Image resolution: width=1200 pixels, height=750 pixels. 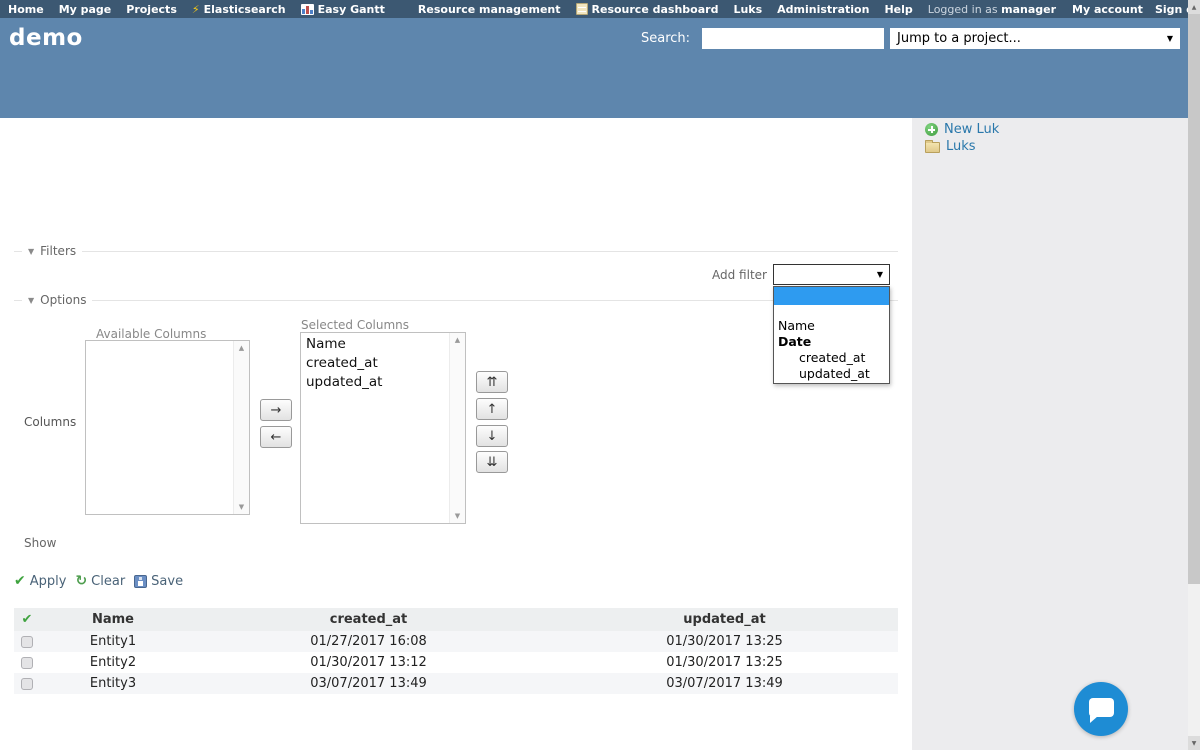 What do you see at coordinates (376, 344) in the screenshot?
I see `list-item: Name` at bounding box center [376, 344].